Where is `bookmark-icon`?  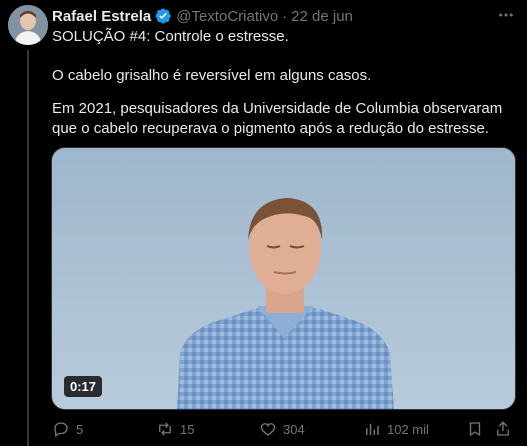 bookmark-icon is located at coordinates (475, 429).